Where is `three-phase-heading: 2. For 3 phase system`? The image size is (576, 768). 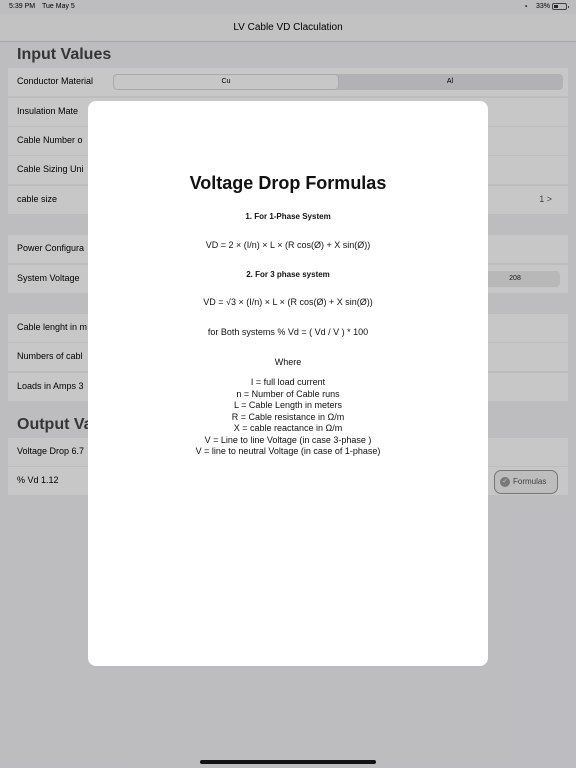
three-phase-heading: 2. For 3 phase system is located at coordinates (288, 274).